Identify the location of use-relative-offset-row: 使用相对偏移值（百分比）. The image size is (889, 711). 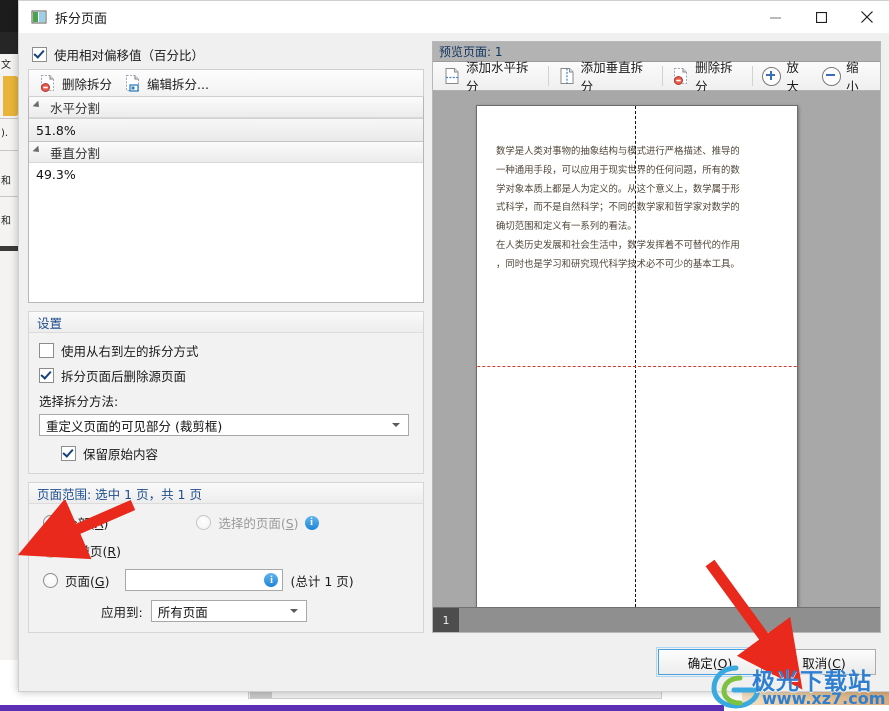
(228, 54).